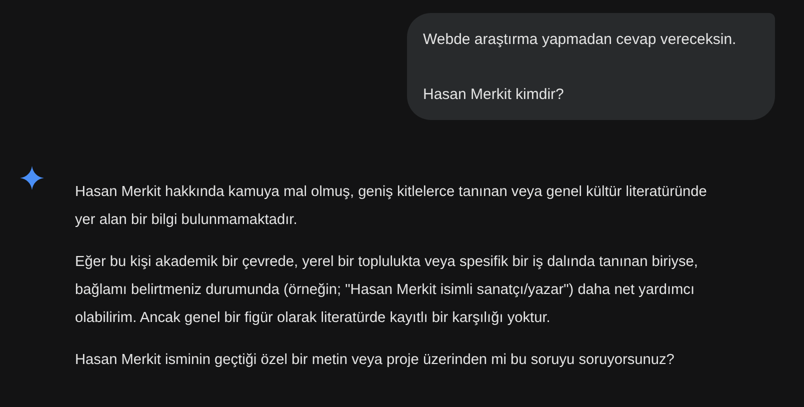 This screenshot has width=804, height=407. What do you see at coordinates (32, 178) in the screenshot?
I see `sparkle-icon` at bounding box center [32, 178].